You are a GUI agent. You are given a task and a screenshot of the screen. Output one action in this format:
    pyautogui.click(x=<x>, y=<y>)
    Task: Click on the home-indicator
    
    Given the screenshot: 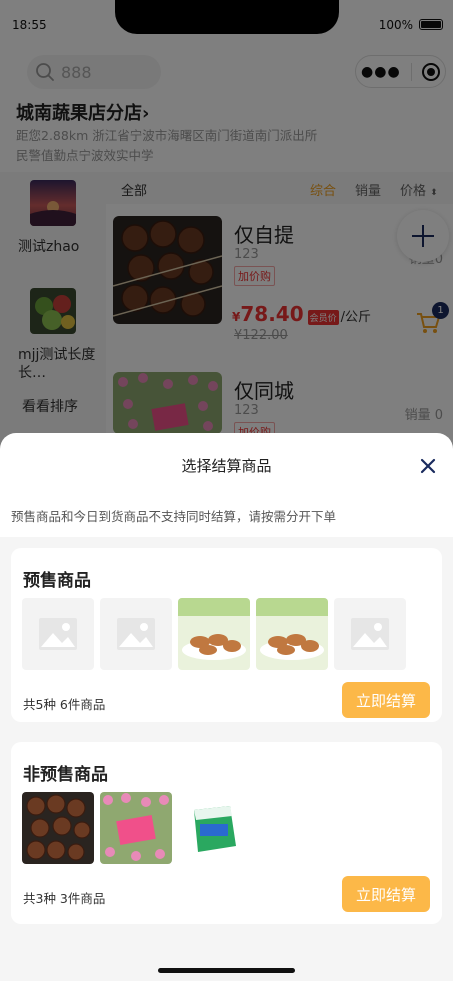 What is the action you would take?
    pyautogui.click(x=226, y=970)
    